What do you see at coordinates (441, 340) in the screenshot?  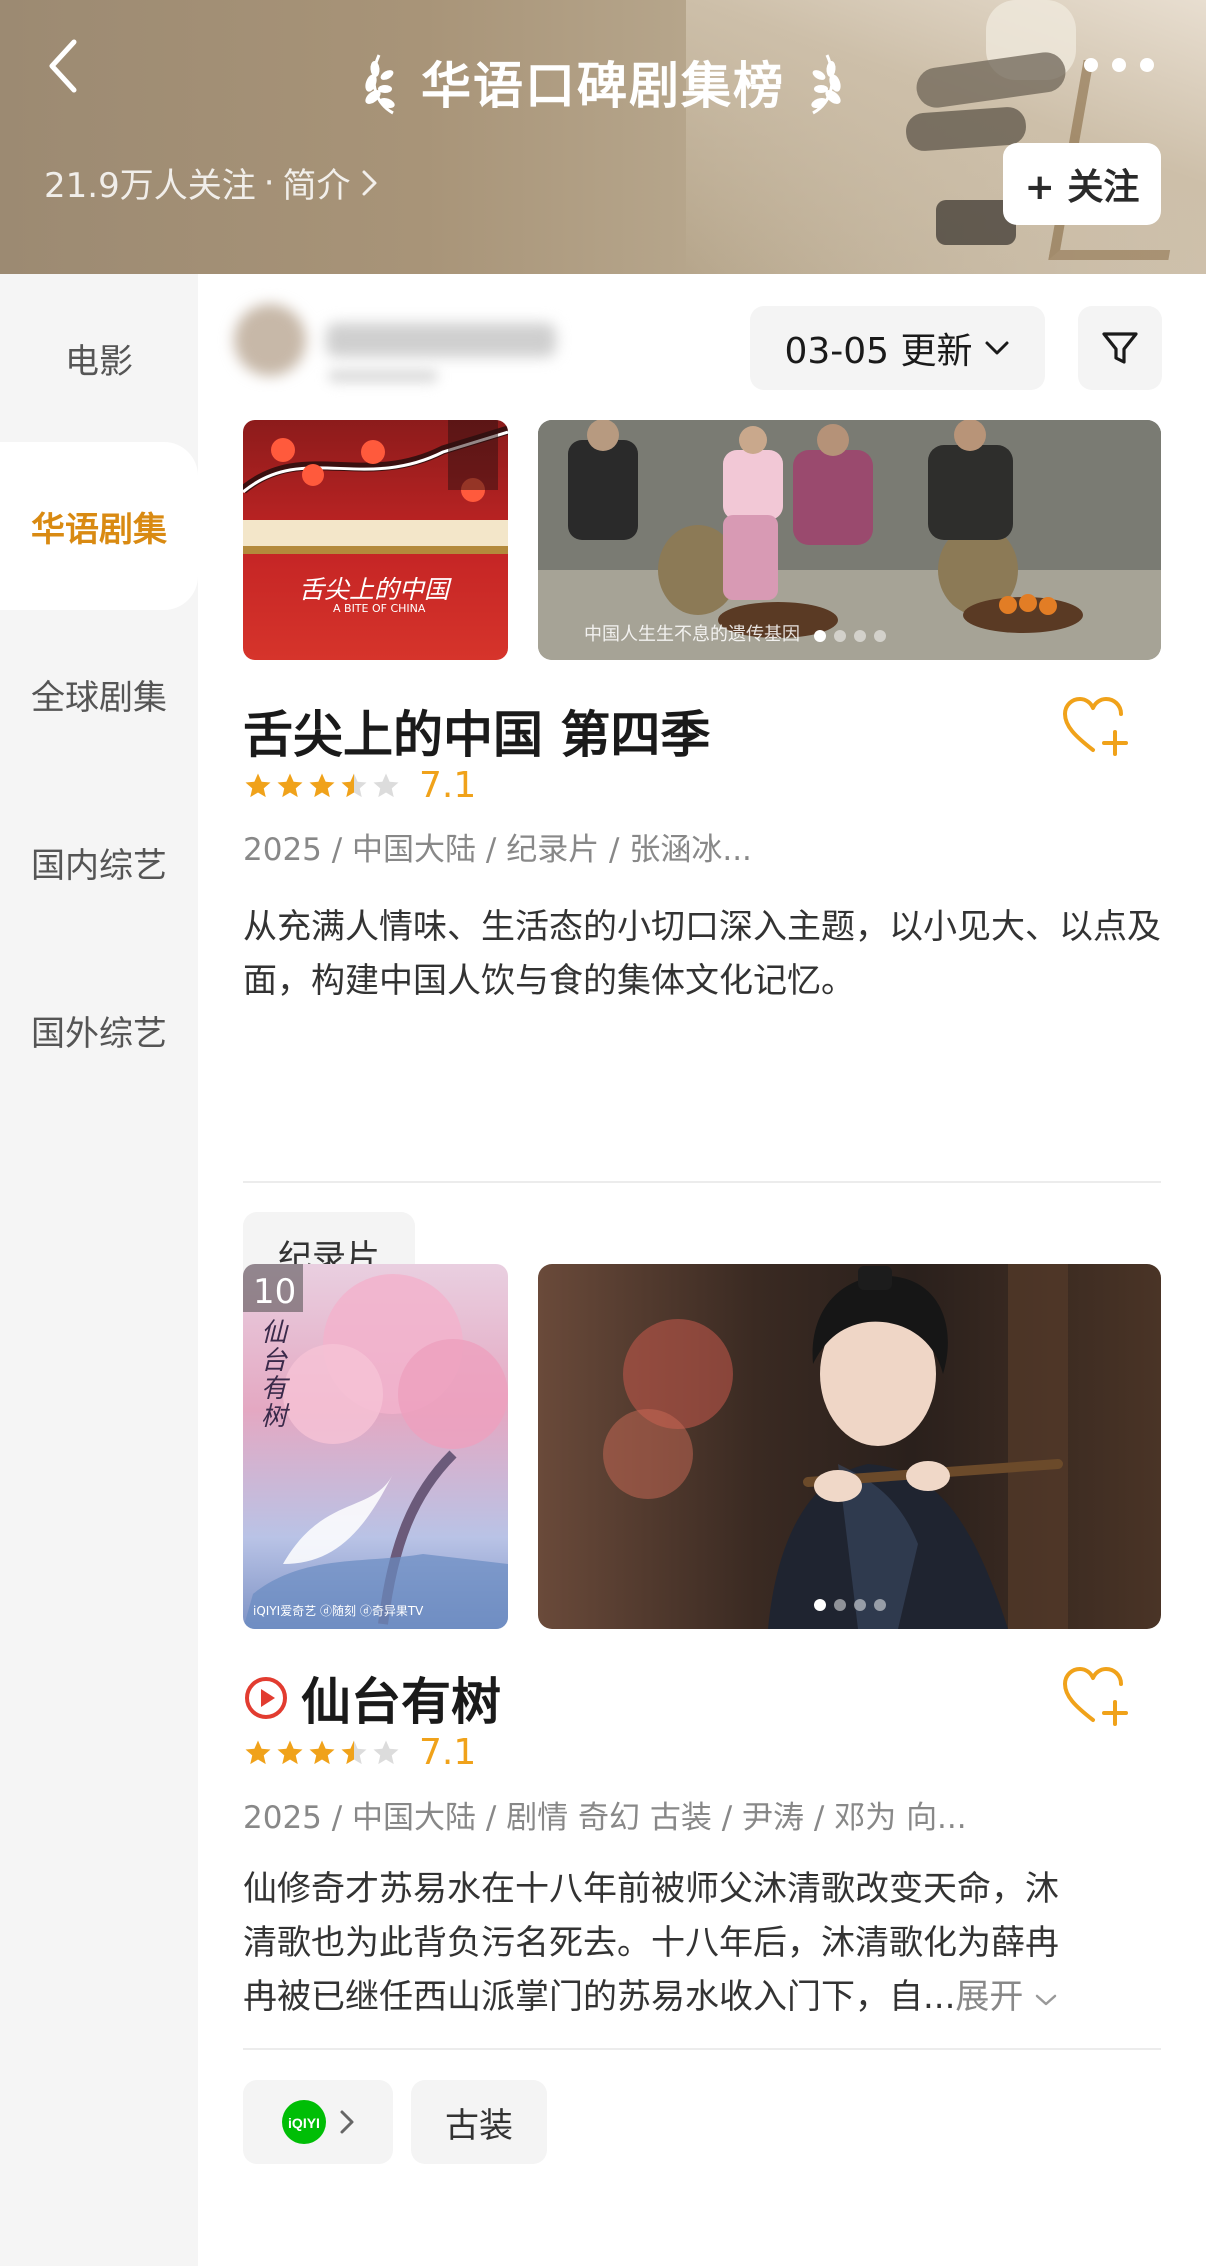 I see `blurred-username` at bounding box center [441, 340].